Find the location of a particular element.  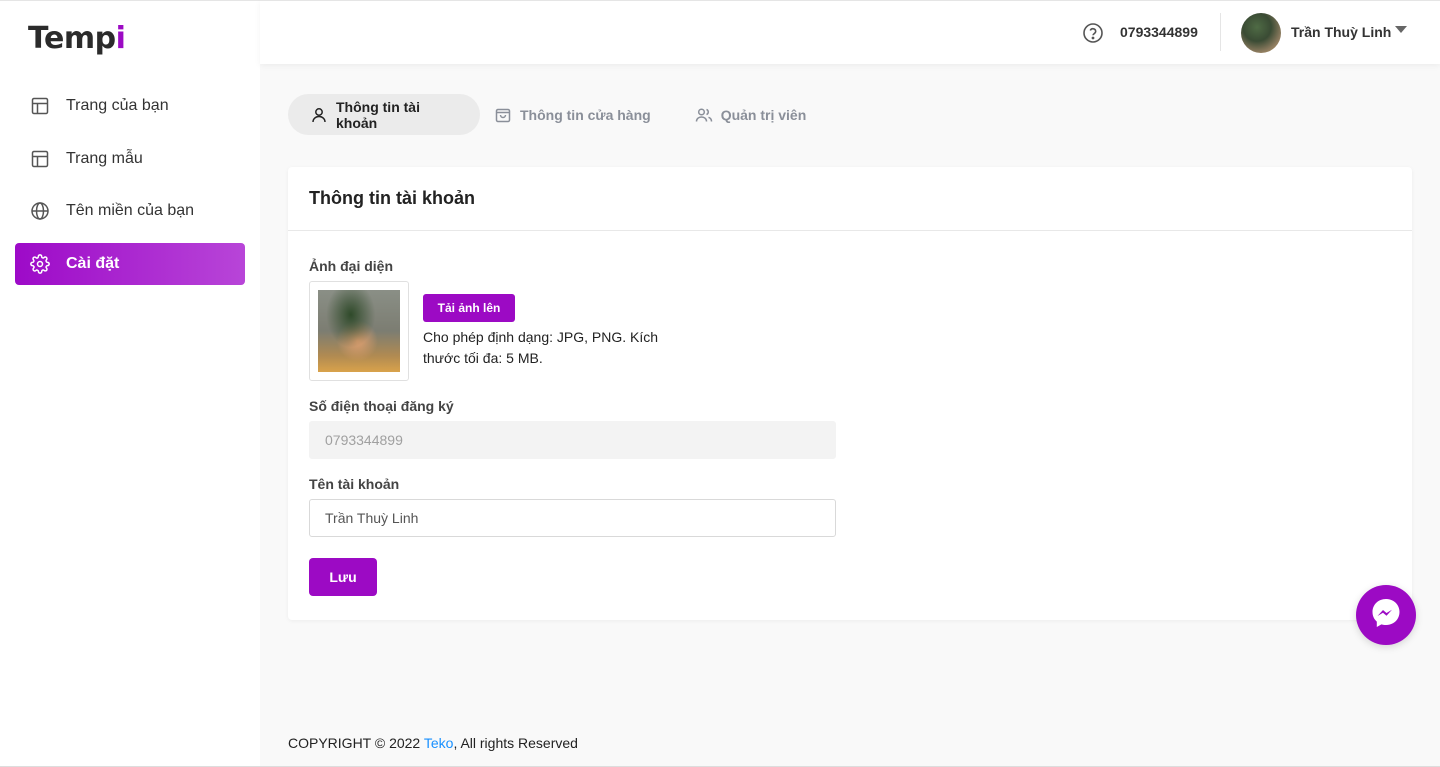

gear-icon is located at coordinates (40, 263).